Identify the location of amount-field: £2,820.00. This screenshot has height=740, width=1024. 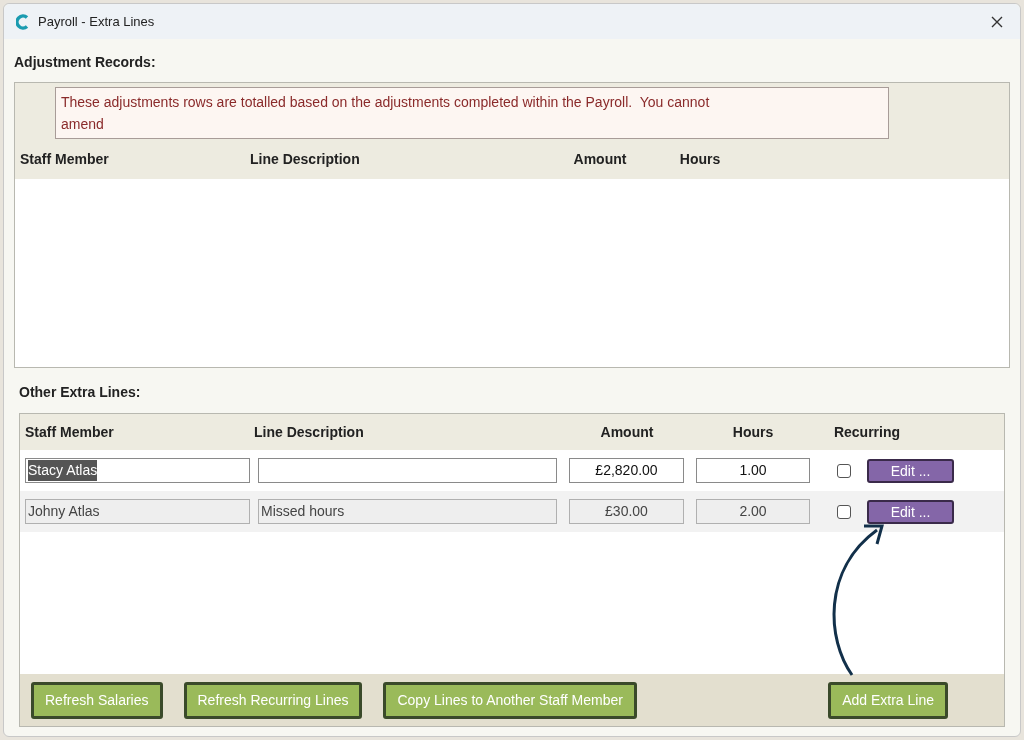
(626, 470).